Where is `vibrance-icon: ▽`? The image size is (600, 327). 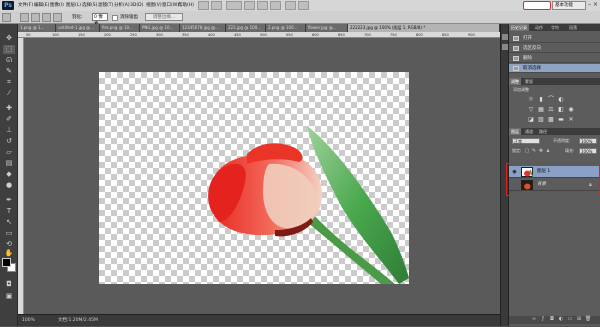 vibrance-icon: ▽ is located at coordinates (531, 109).